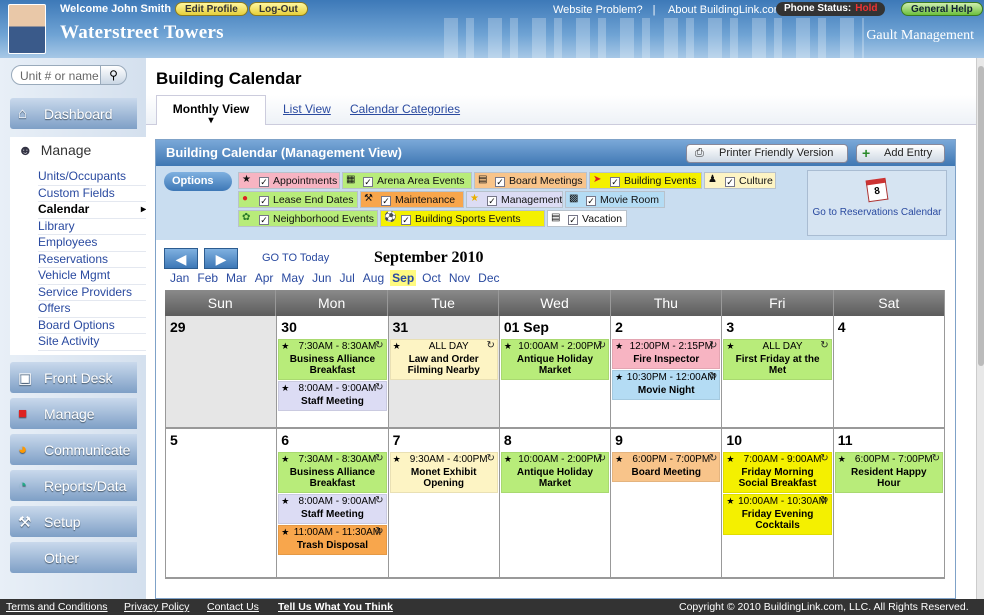  What do you see at coordinates (307, 109) in the screenshot?
I see `tab-list-view: List View` at bounding box center [307, 109].